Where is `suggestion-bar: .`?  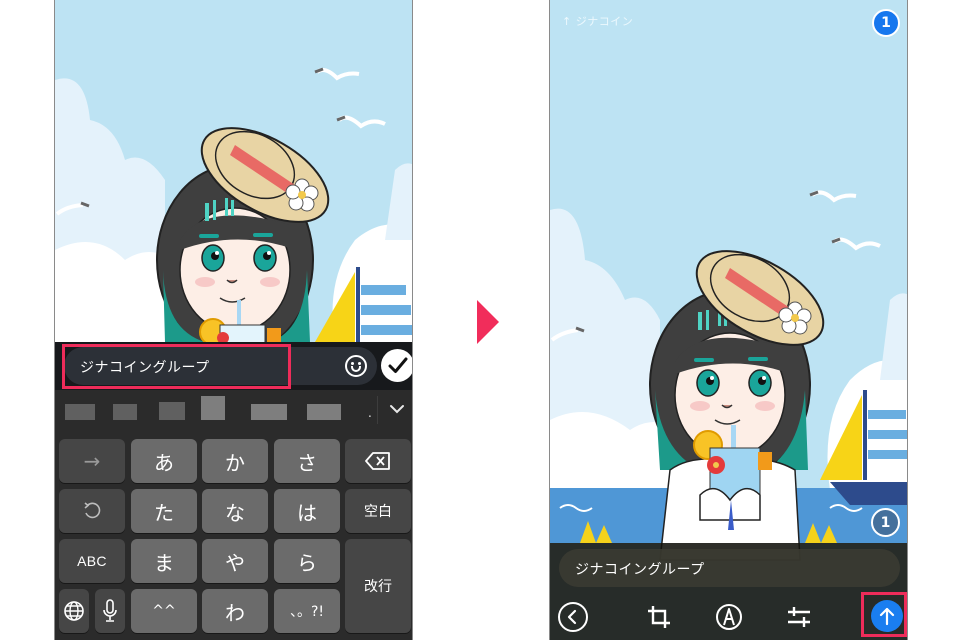 suggestion-bar: . is located at coordinates (233, 411).